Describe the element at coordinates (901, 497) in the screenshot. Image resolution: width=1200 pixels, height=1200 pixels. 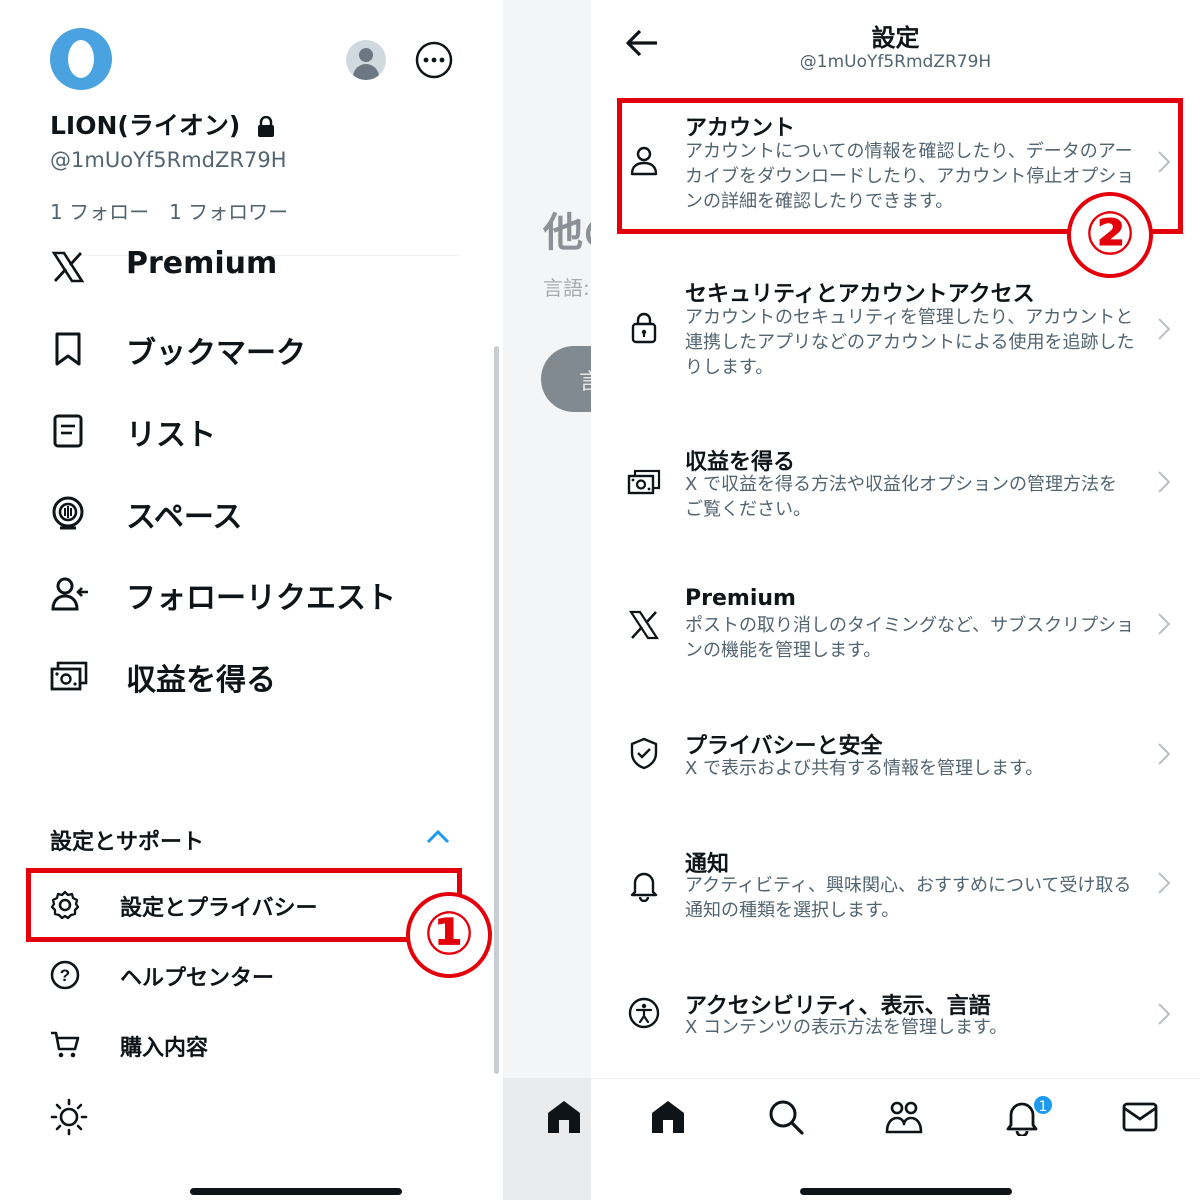
I see `item-description: X で収益を得る方法や収益化オプションの管理方法をご覧ください。` at that location.